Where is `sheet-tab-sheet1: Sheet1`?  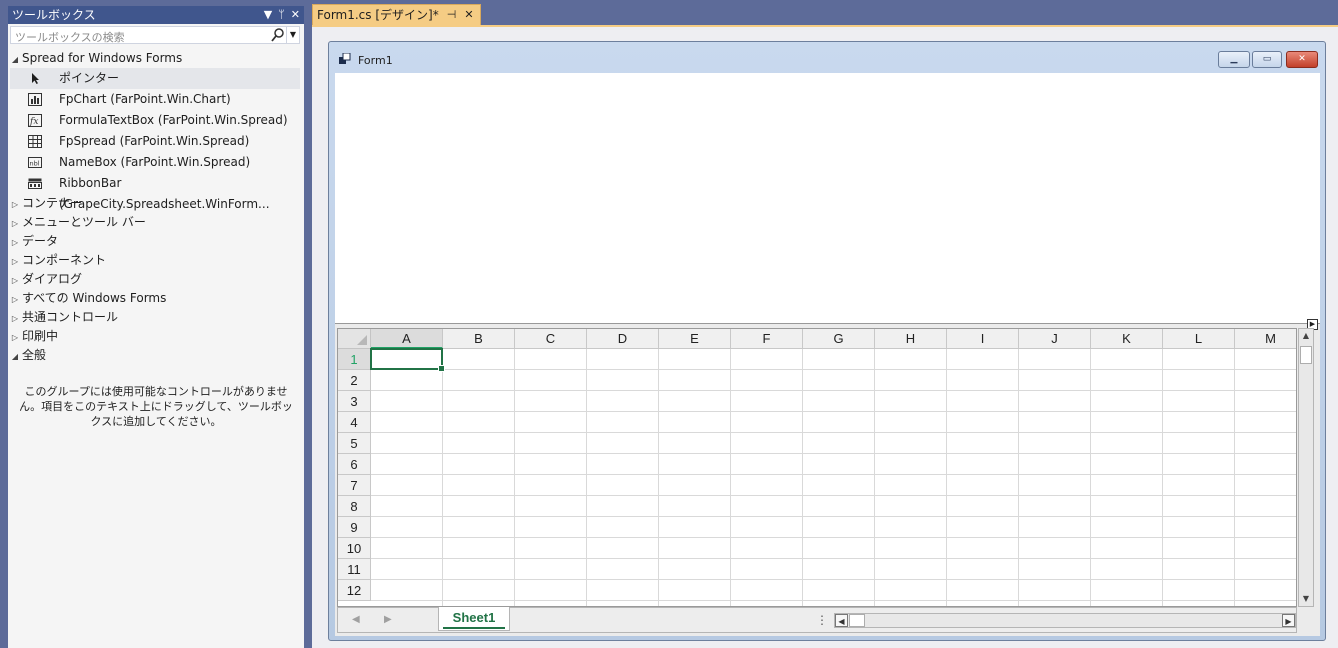
sheet-tab-sheet1: Sheet1 is located at coordinates (474, 619).